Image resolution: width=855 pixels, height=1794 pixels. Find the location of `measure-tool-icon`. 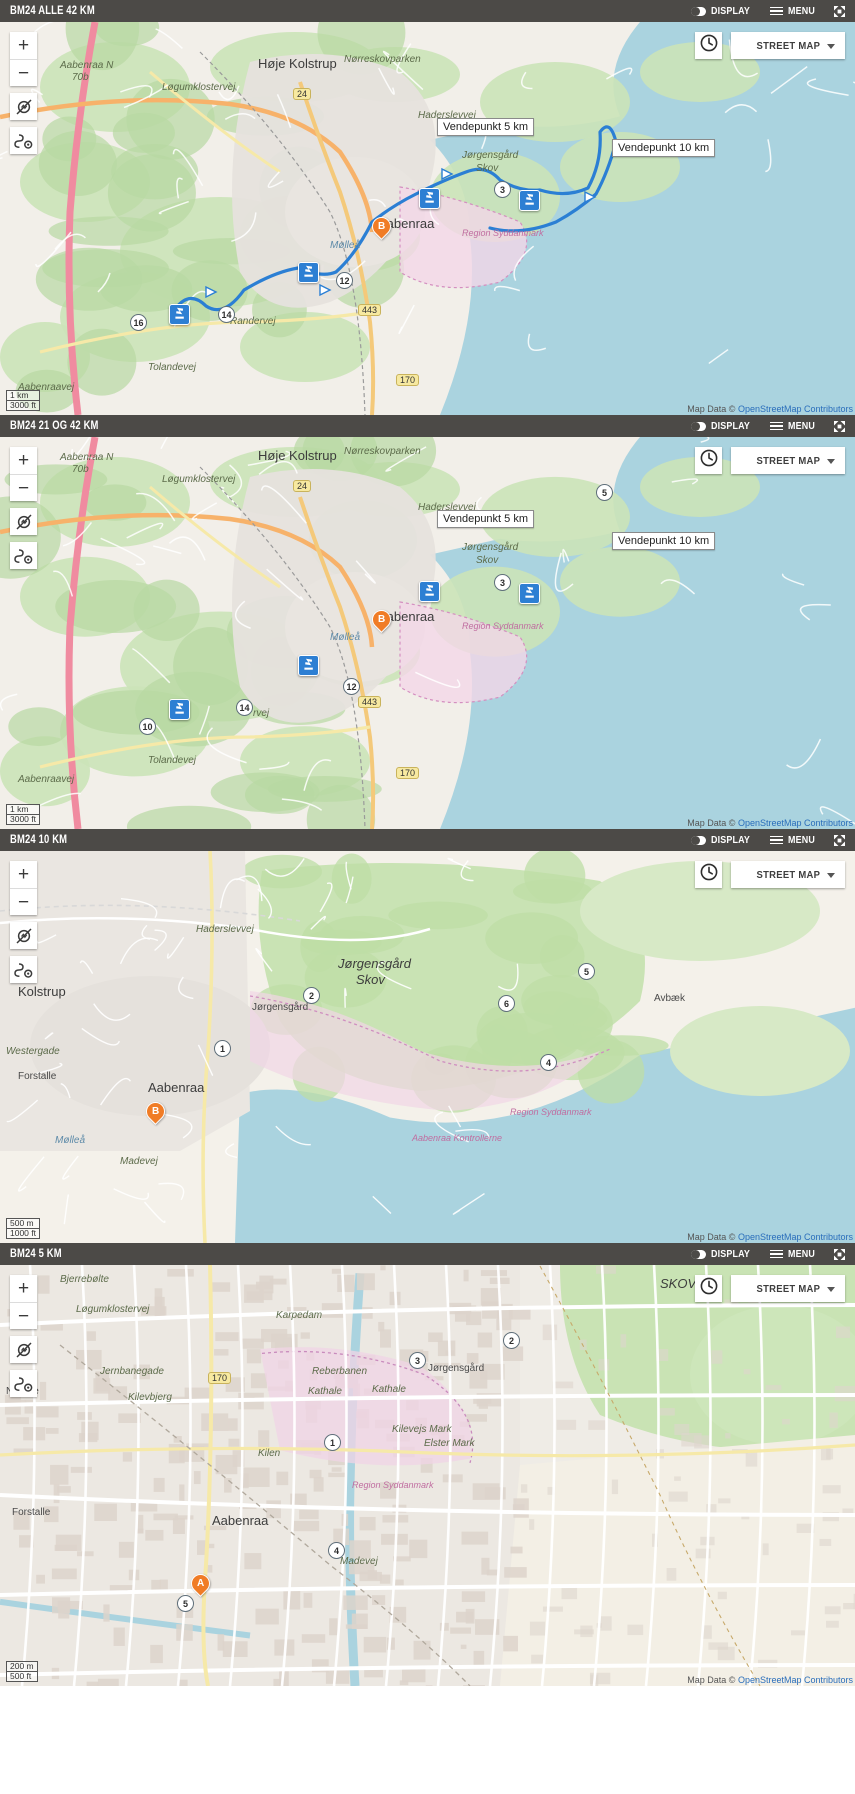

measure-tool-icon is located at coordinates (24, 1350).